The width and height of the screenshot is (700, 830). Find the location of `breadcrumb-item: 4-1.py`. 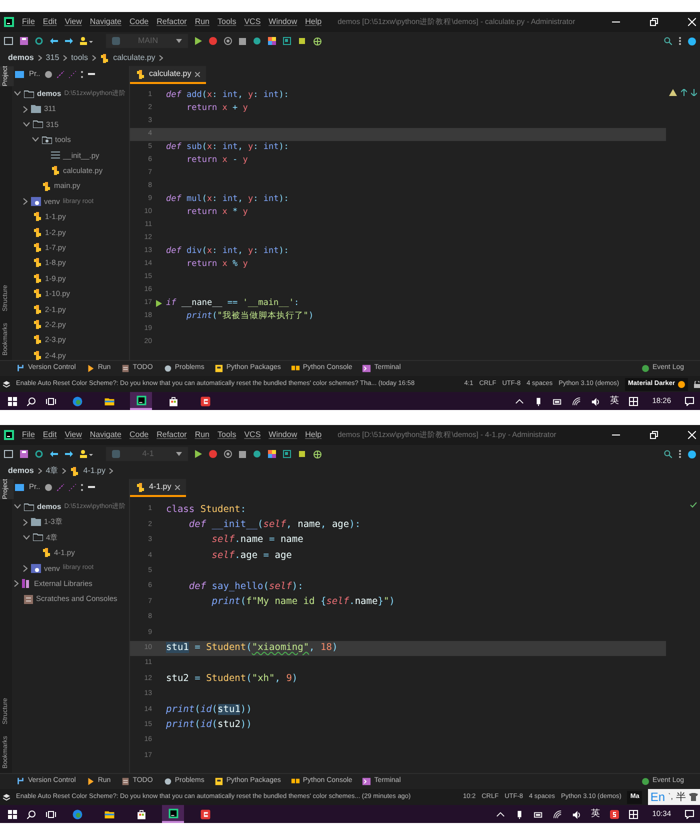

breadcrumb-item: 4-1.py is located at coordinates (94, 471).